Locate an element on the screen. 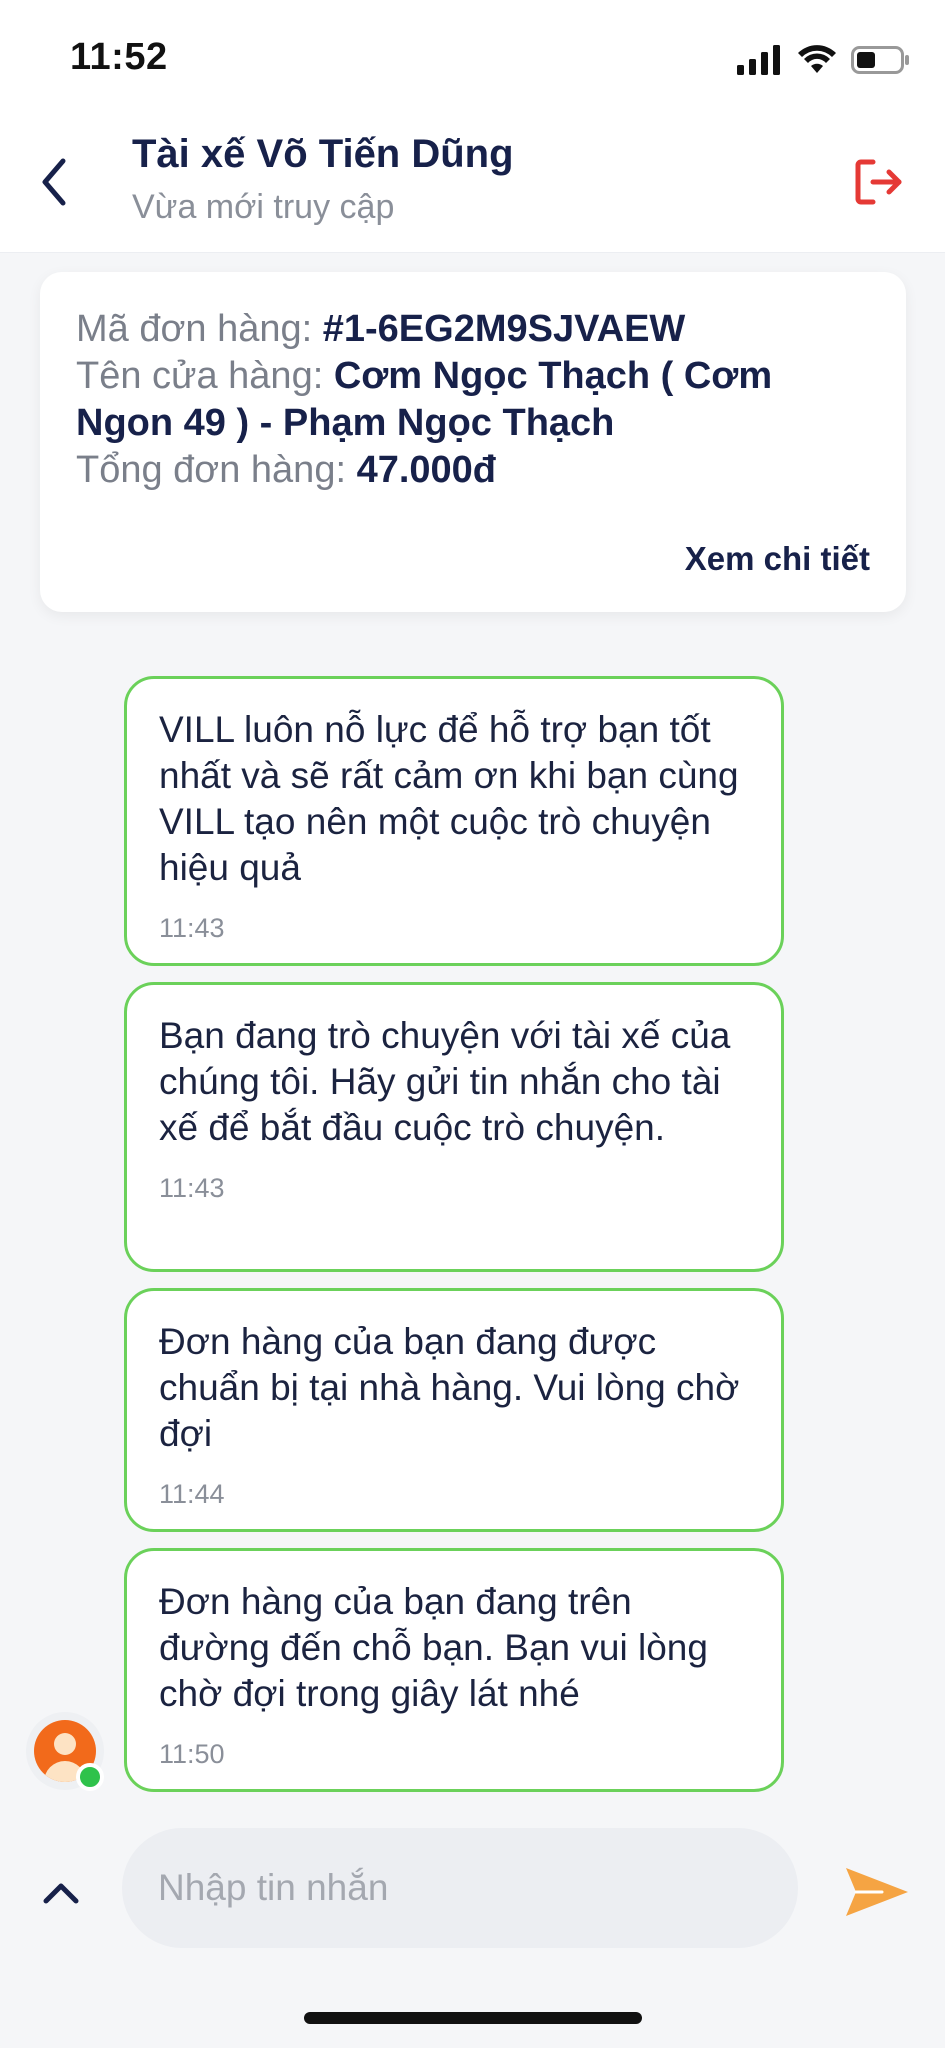 The image size is (945, 2048). back-button is located at coordinates (54, 182).